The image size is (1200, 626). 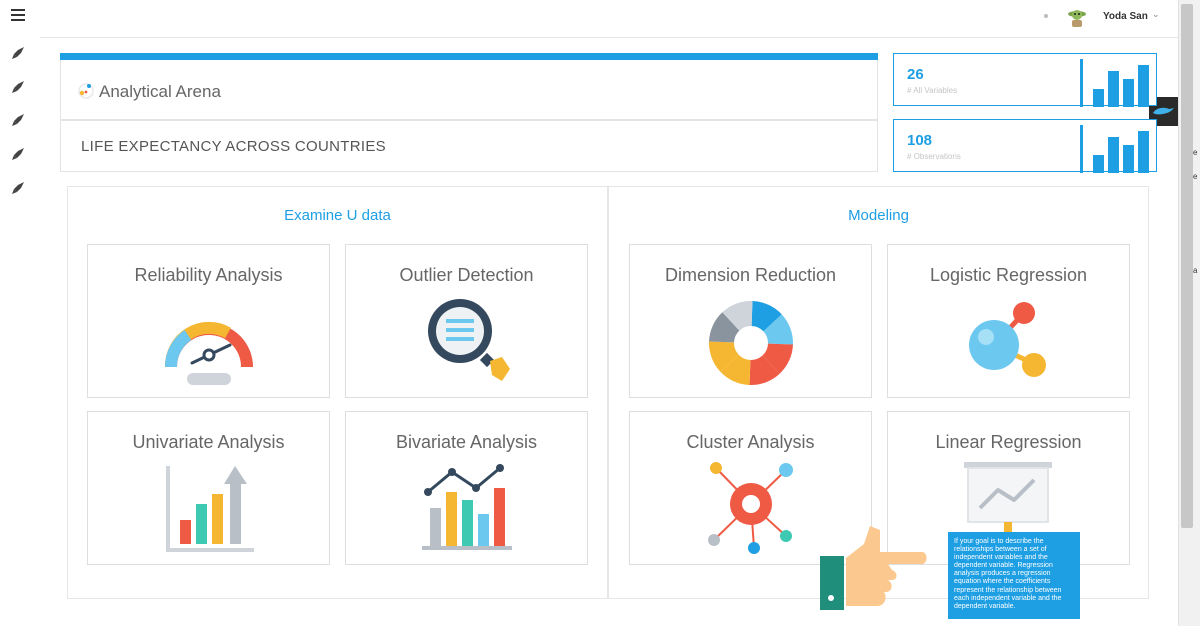 I want to click on stat-label: # Observations, so click(x=934, y=156).